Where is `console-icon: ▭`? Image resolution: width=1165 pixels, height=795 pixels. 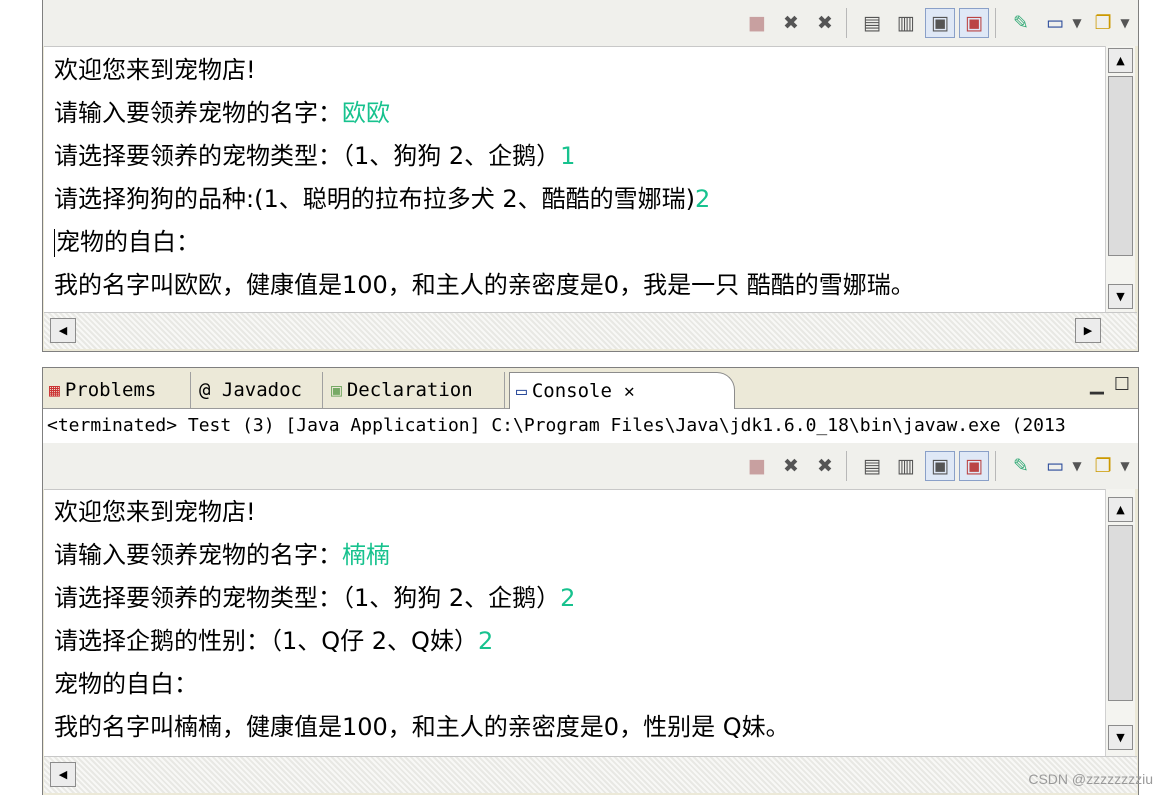 console-icon: ▭ is located at coordinates (521, 391).